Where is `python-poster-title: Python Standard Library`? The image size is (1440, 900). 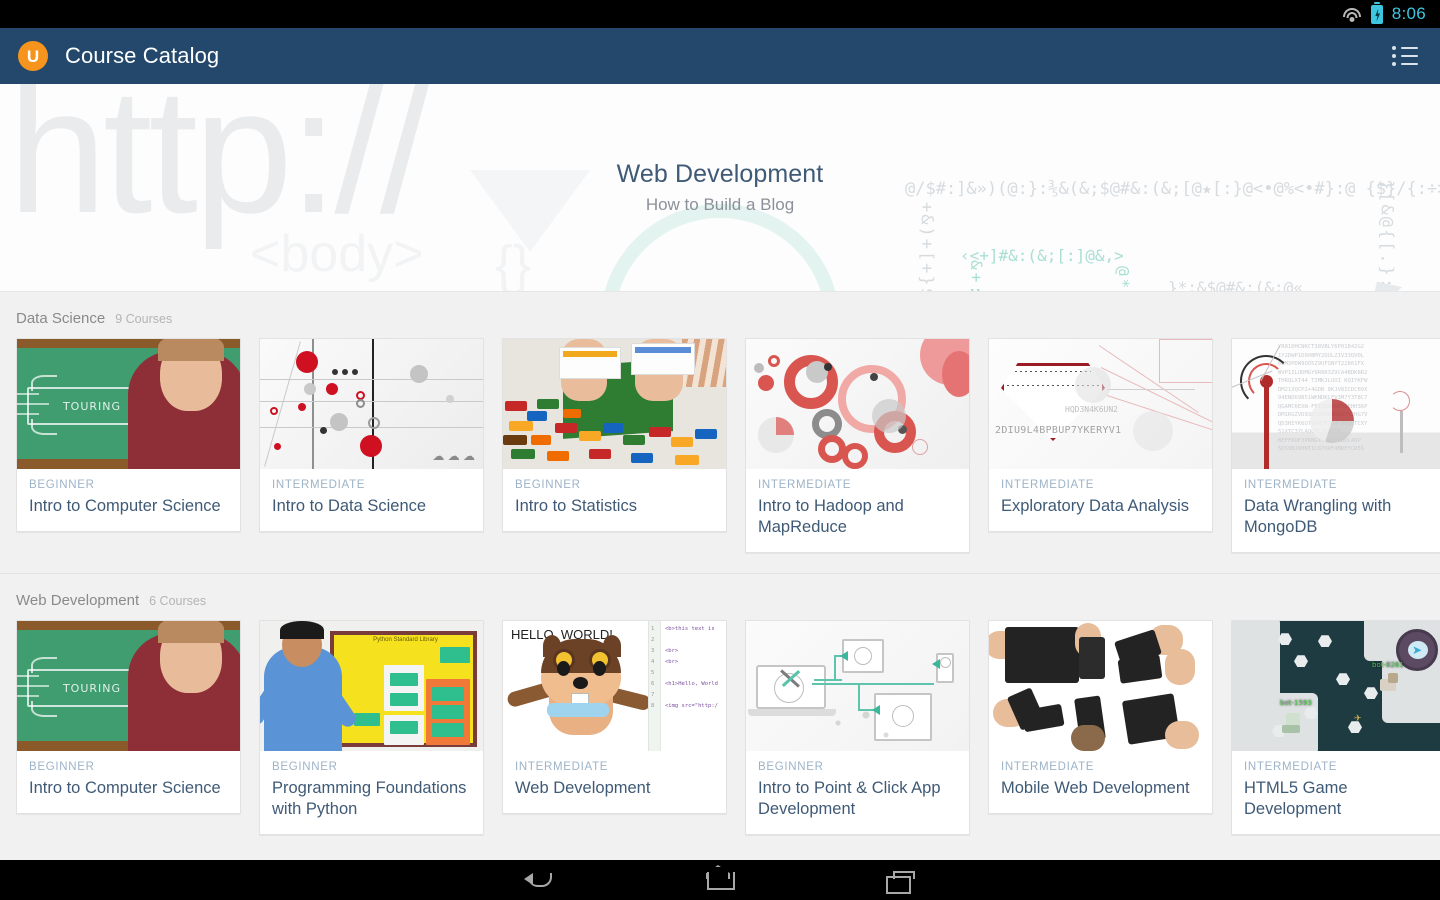 python-poster-title: Python Standard Library is located at coordinates (405, 640).